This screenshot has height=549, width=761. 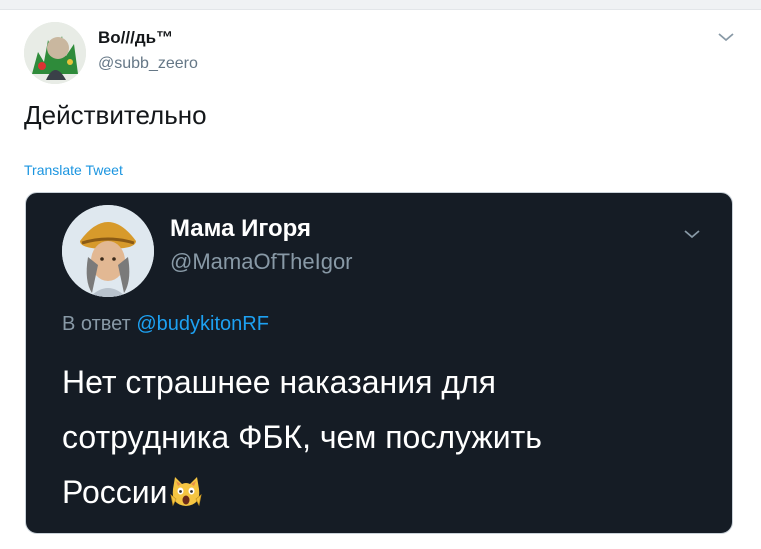 I want to click on reply-context: В ответ @budykitonRF, so click(x=165, y=324).